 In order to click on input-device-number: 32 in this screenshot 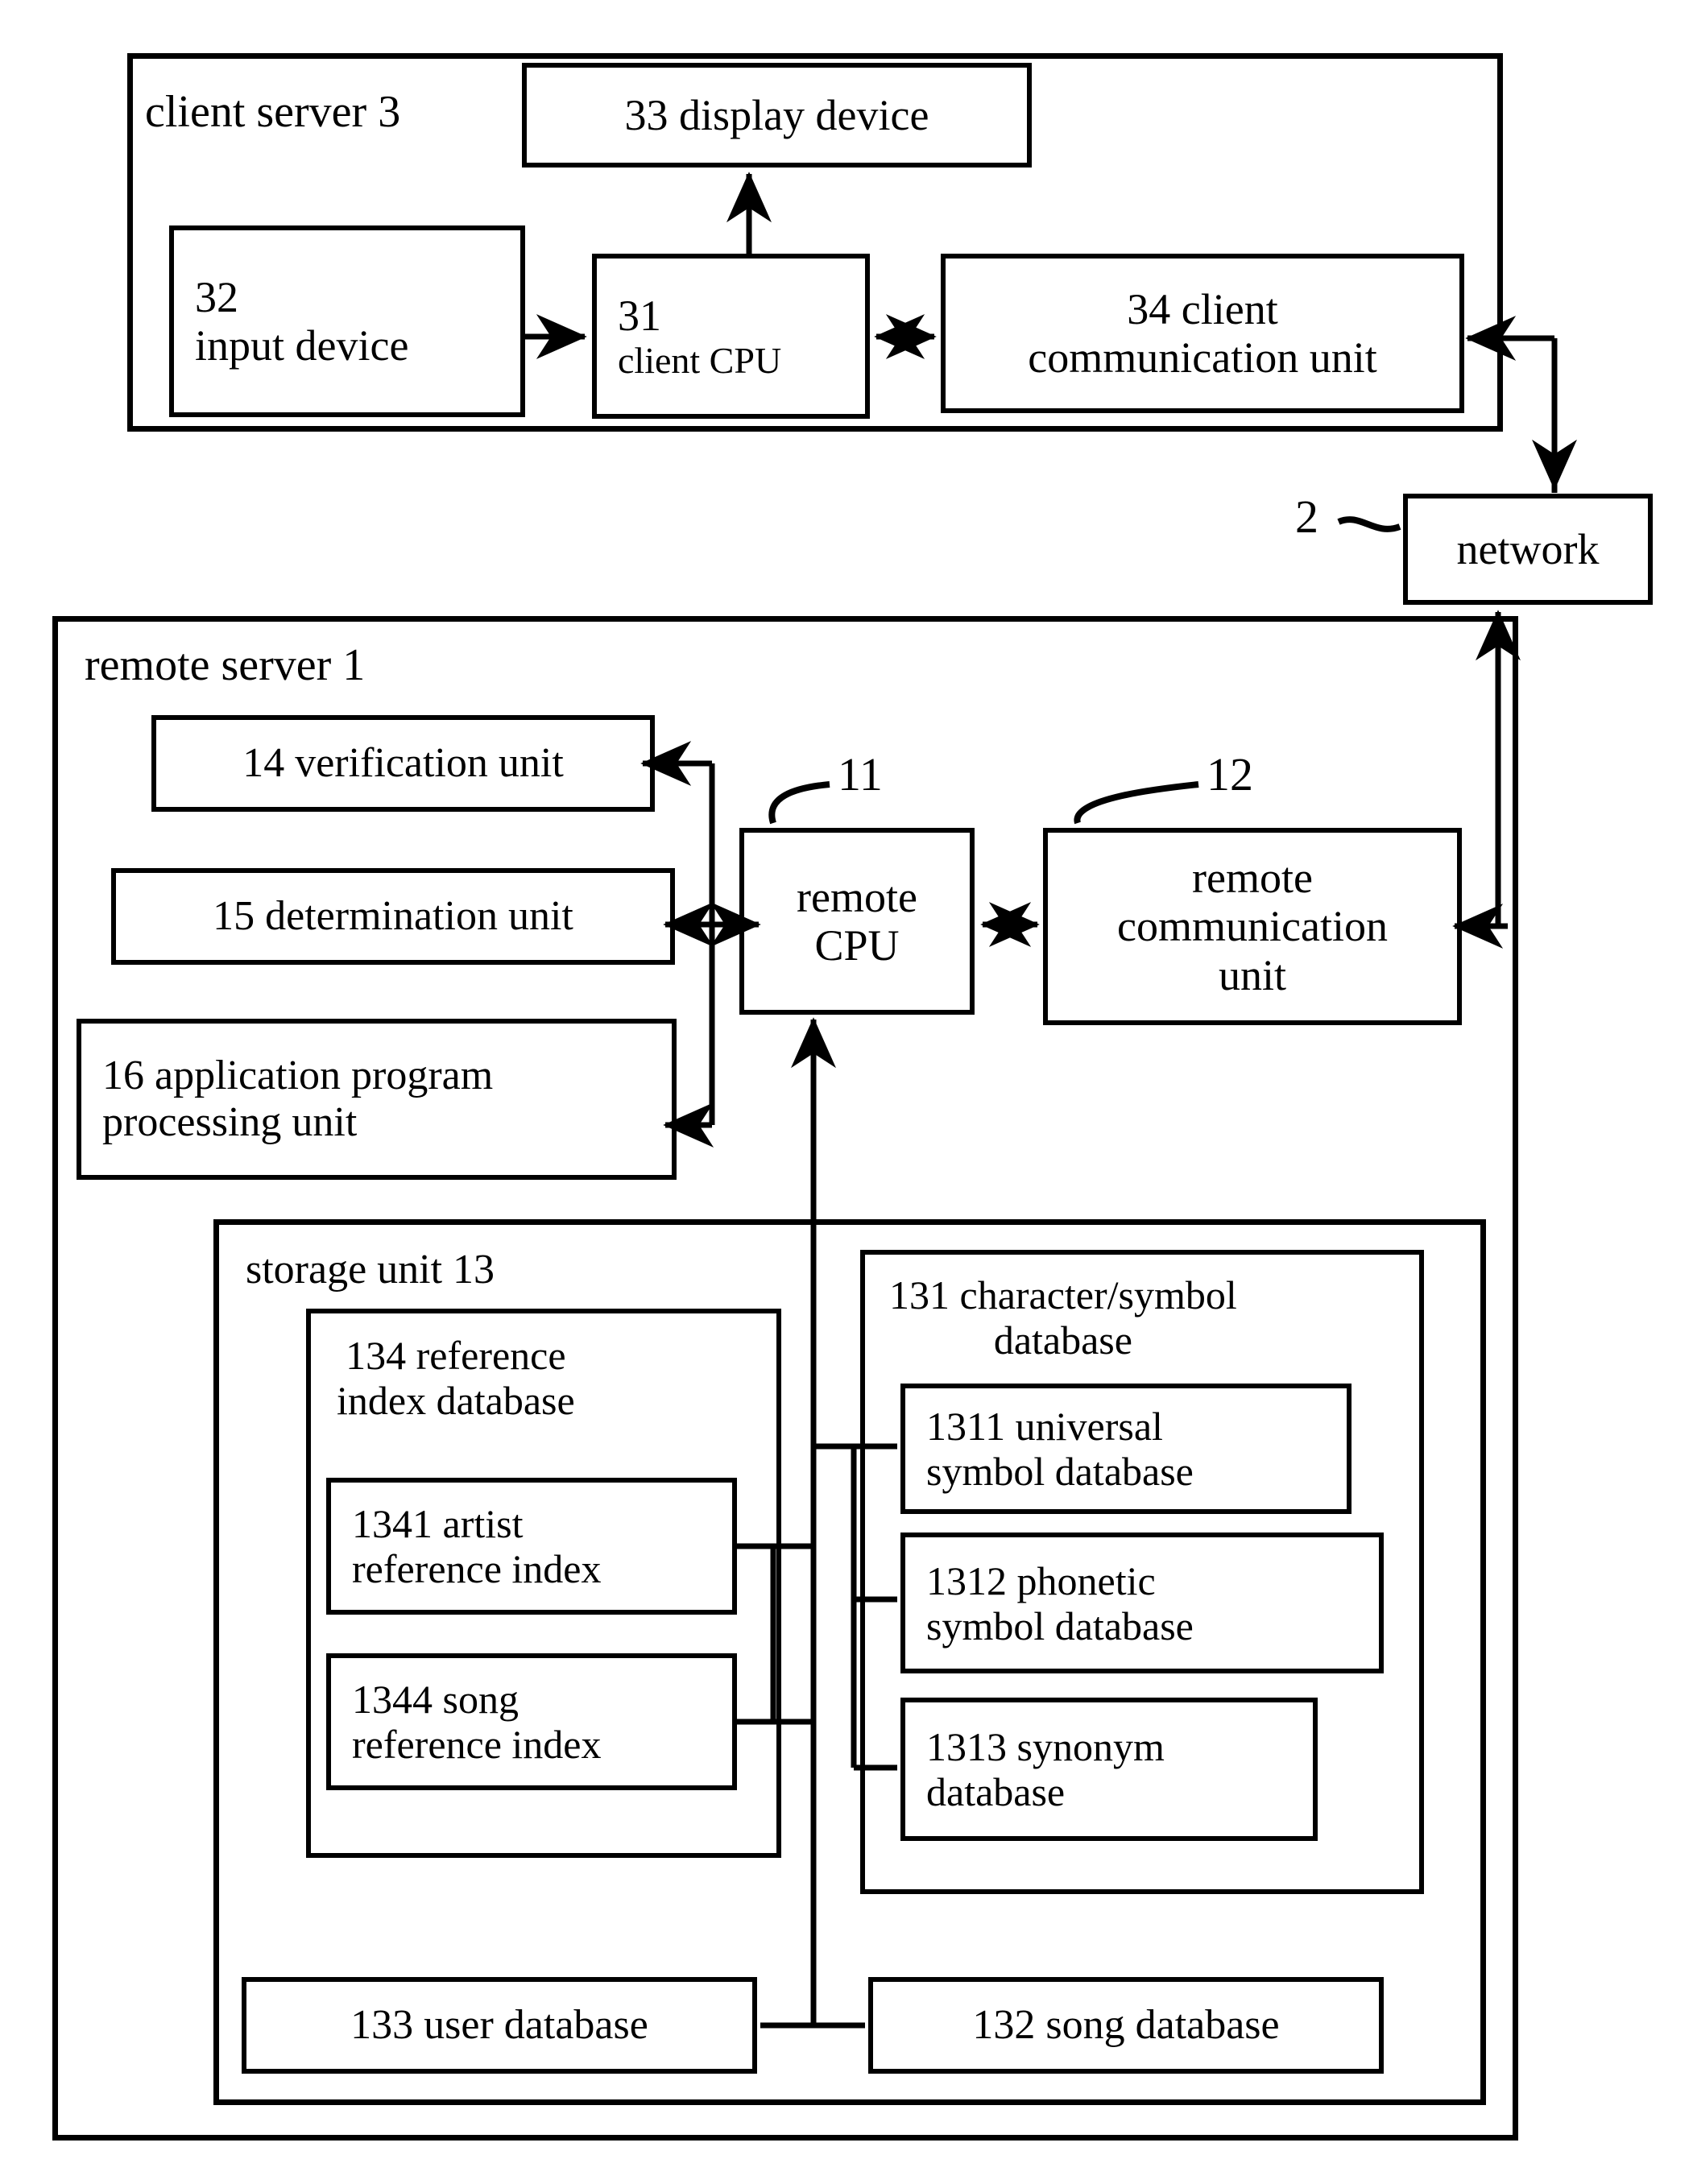, I will do `click(216, 297)`.